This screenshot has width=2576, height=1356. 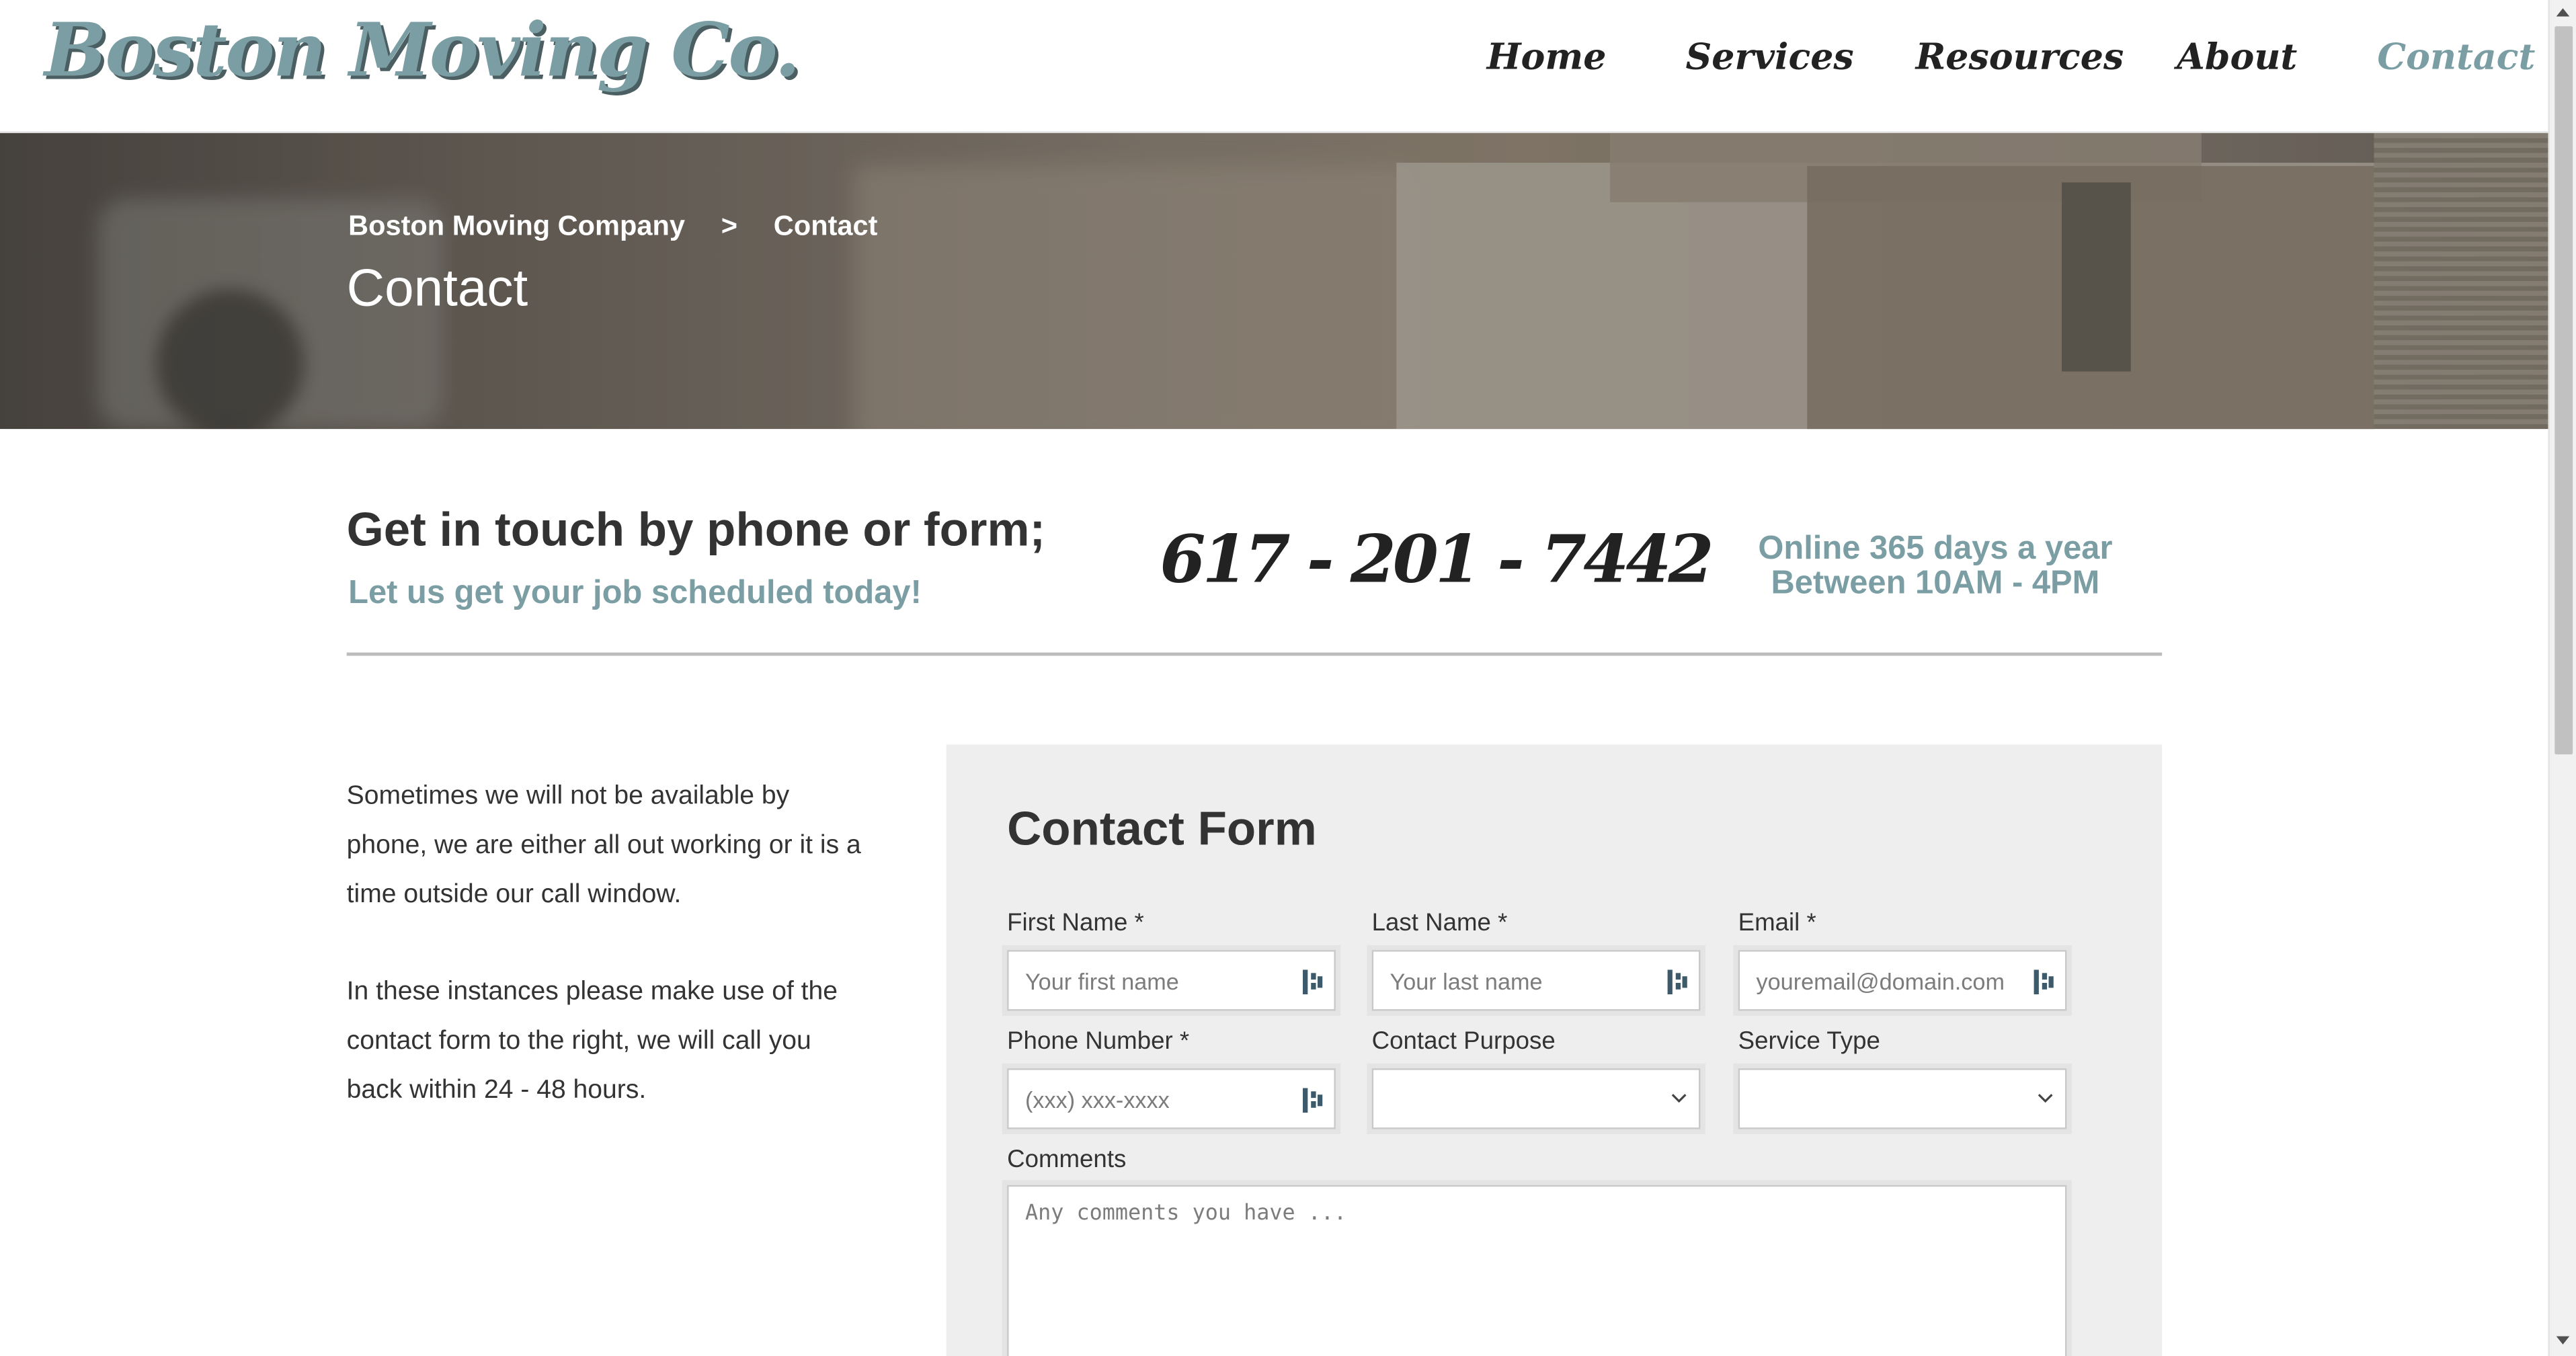 I want to click on contact-purpose-select, so click(x=1536, y=1098).